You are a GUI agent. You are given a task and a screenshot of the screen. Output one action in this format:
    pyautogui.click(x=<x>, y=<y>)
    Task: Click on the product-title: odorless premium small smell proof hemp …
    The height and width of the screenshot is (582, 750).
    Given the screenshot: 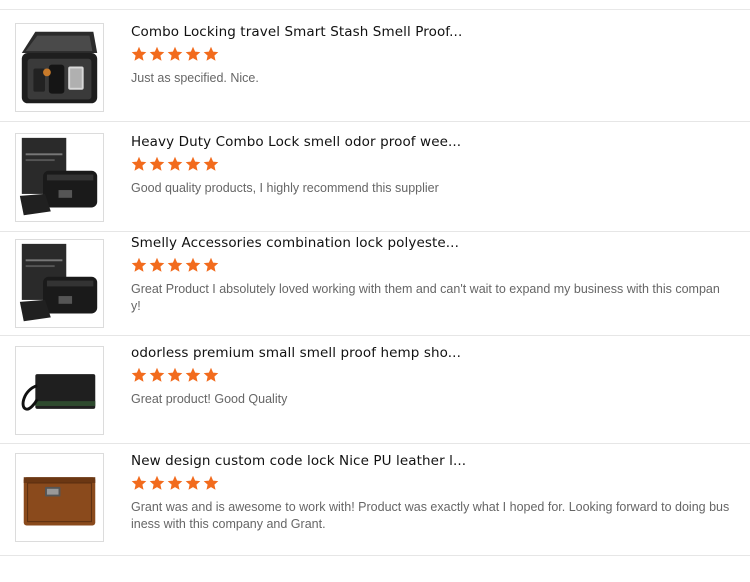 What is the action you would take?
    pyautogui.click(x=430, y=353)
    